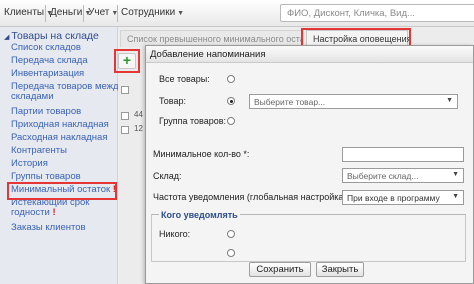  What do you see at coordinates (59, 138) in the screenshot?
I see `sidebar-item-expense-invoice: Расходная накладная` at bounding box center [59, 138].